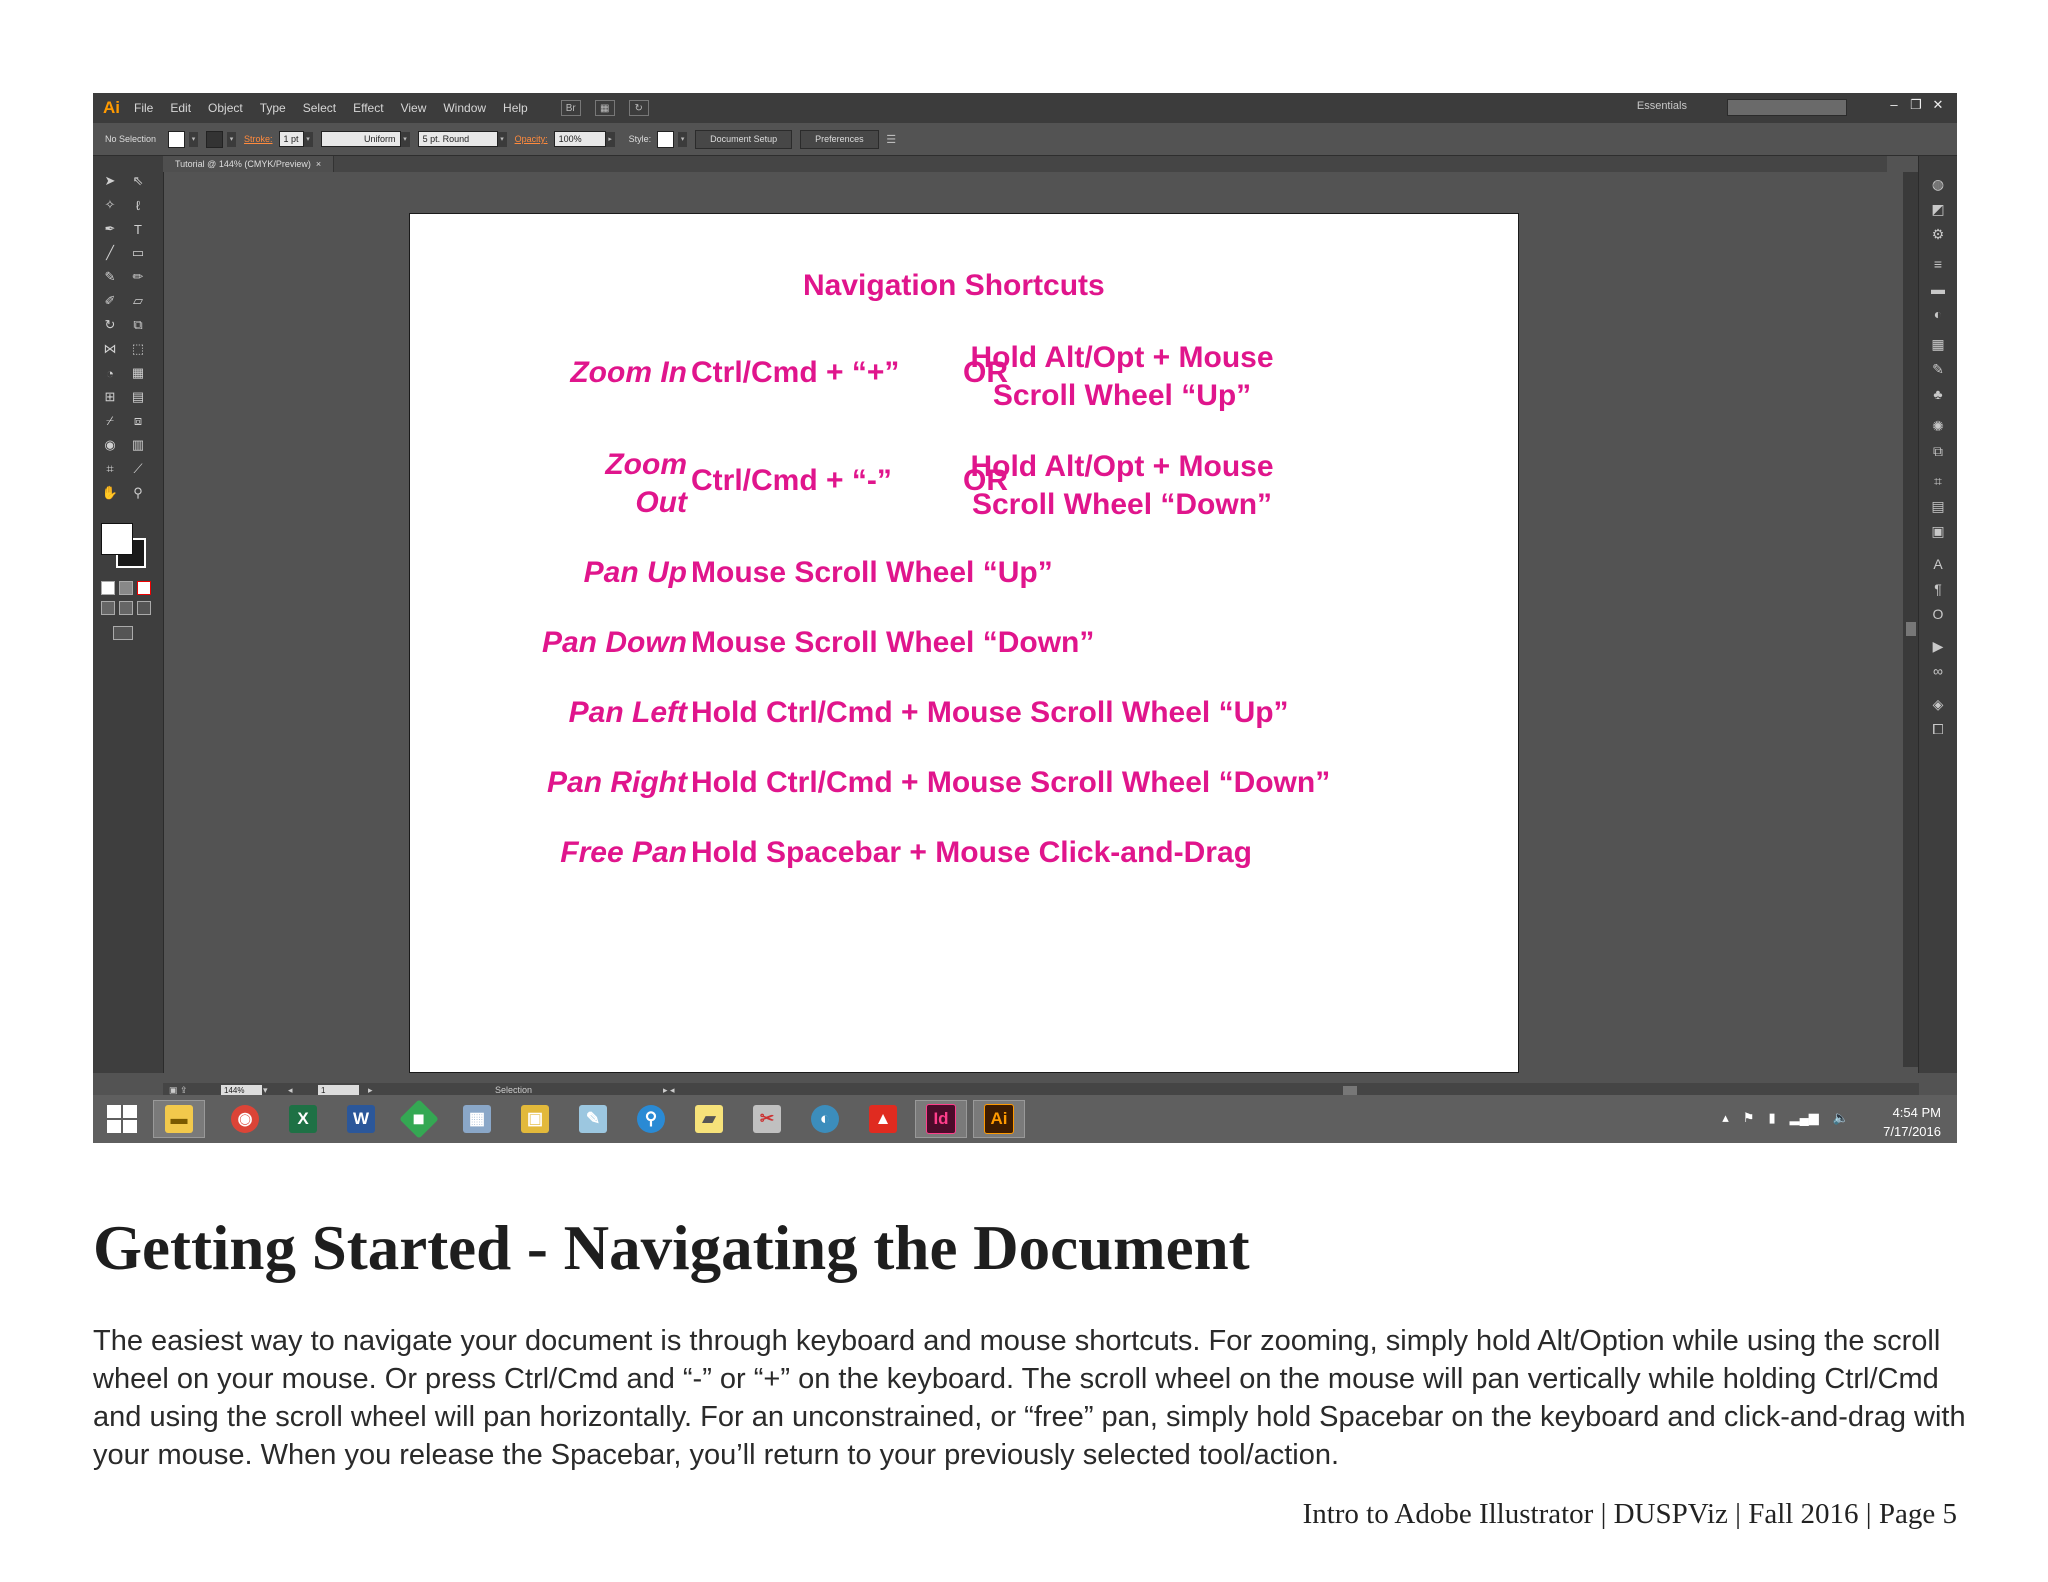  What do you see at coordinates (368, 108) in the screenshot?
I see `menu-effect: Effect` at bounding box center [368, 108].